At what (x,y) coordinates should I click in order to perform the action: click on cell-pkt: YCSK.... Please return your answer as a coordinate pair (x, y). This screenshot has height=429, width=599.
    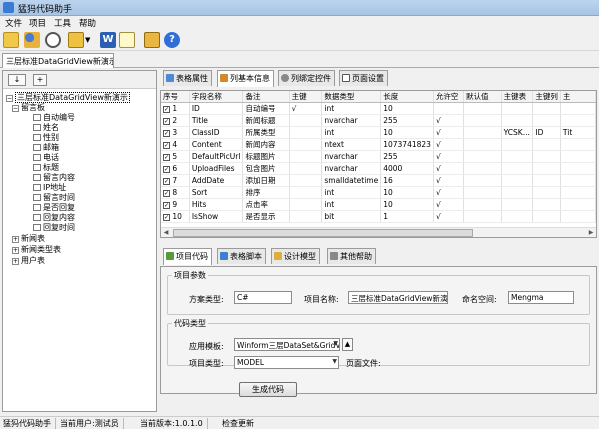
    Looking at the image, I should click on (517, 132).